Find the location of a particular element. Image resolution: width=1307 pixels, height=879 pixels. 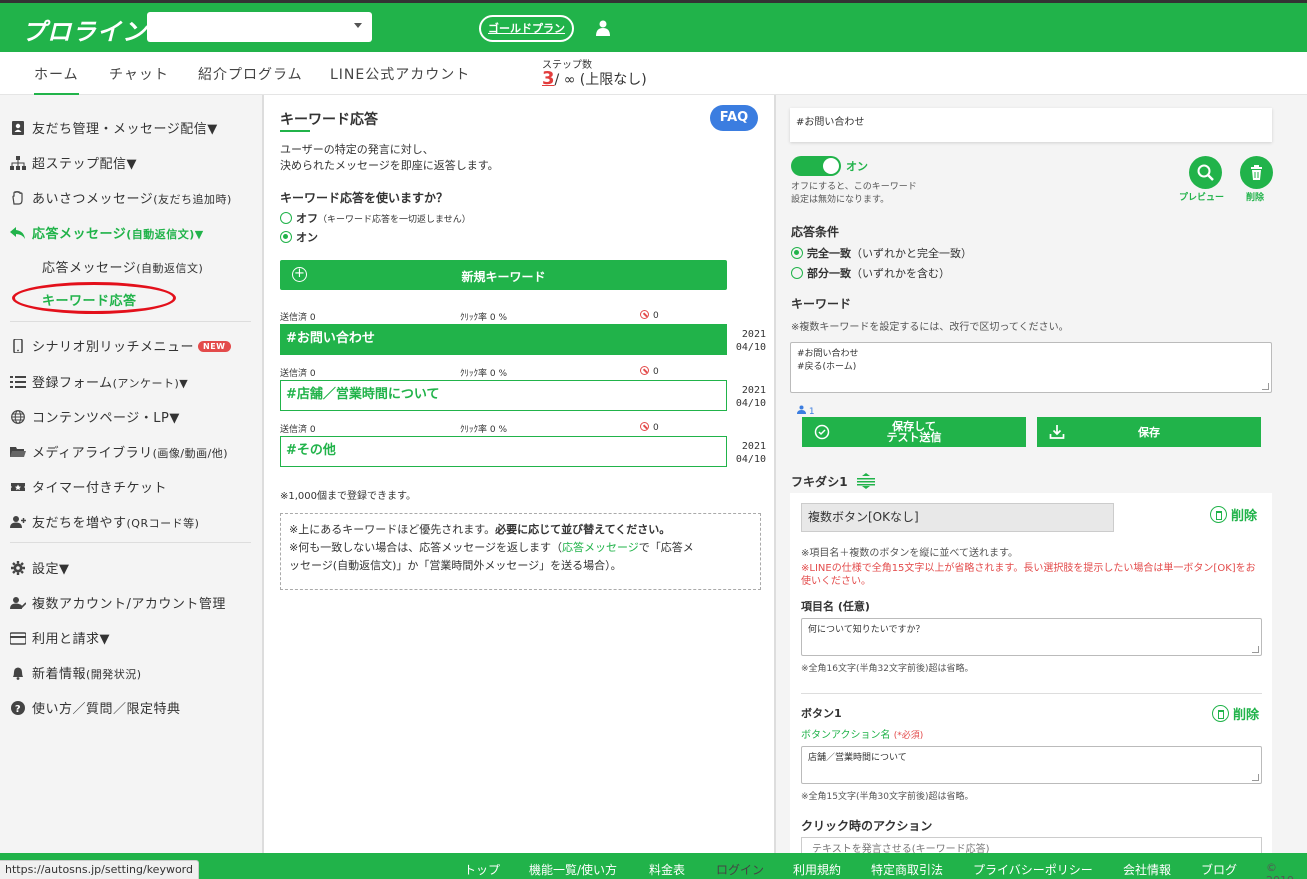

delete-keyword-button is located at coordinates (1256, 172).